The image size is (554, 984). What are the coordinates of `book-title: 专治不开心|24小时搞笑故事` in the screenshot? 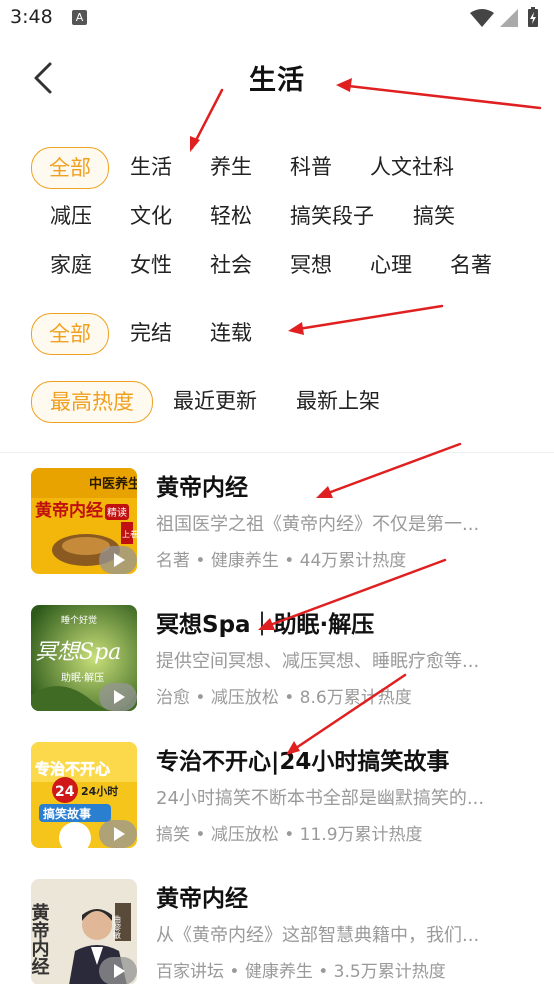 It's located at (303, 762).